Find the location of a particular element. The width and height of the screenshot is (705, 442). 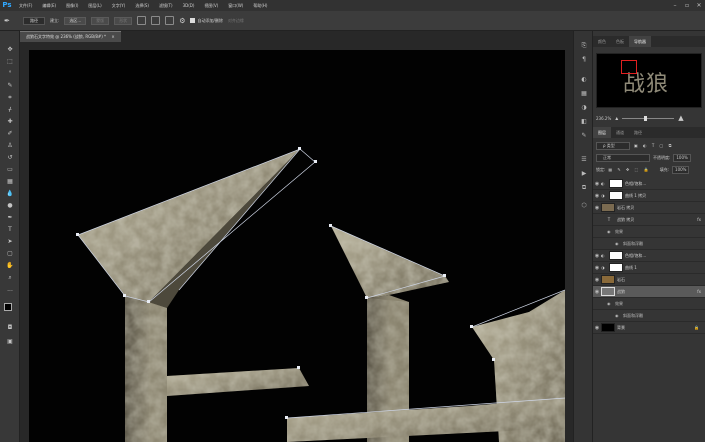

fill-field: 100% is located at coordinates (681, 169).